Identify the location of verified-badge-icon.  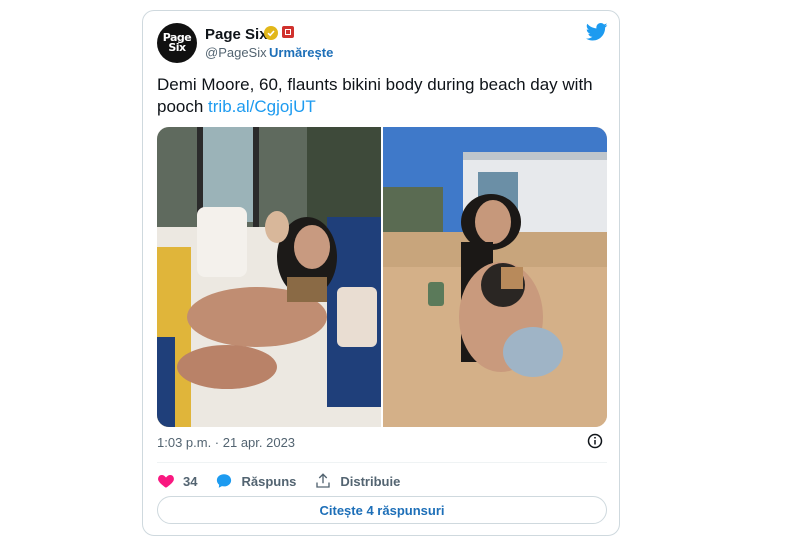
(271, 33).